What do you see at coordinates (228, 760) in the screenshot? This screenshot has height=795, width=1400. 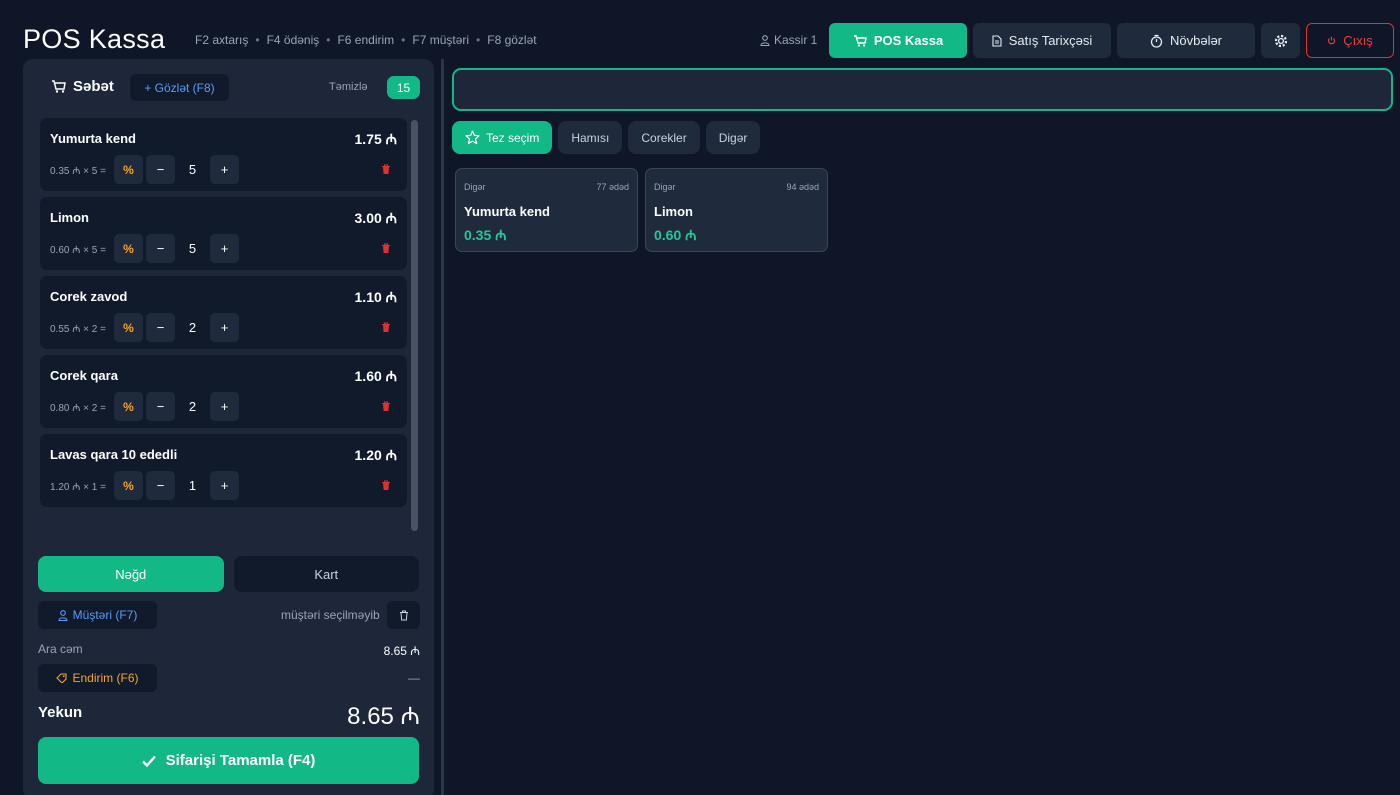 I see `complete-order-button: Sifarişi Tamamla (F4)` at bounding box center [228, 760].